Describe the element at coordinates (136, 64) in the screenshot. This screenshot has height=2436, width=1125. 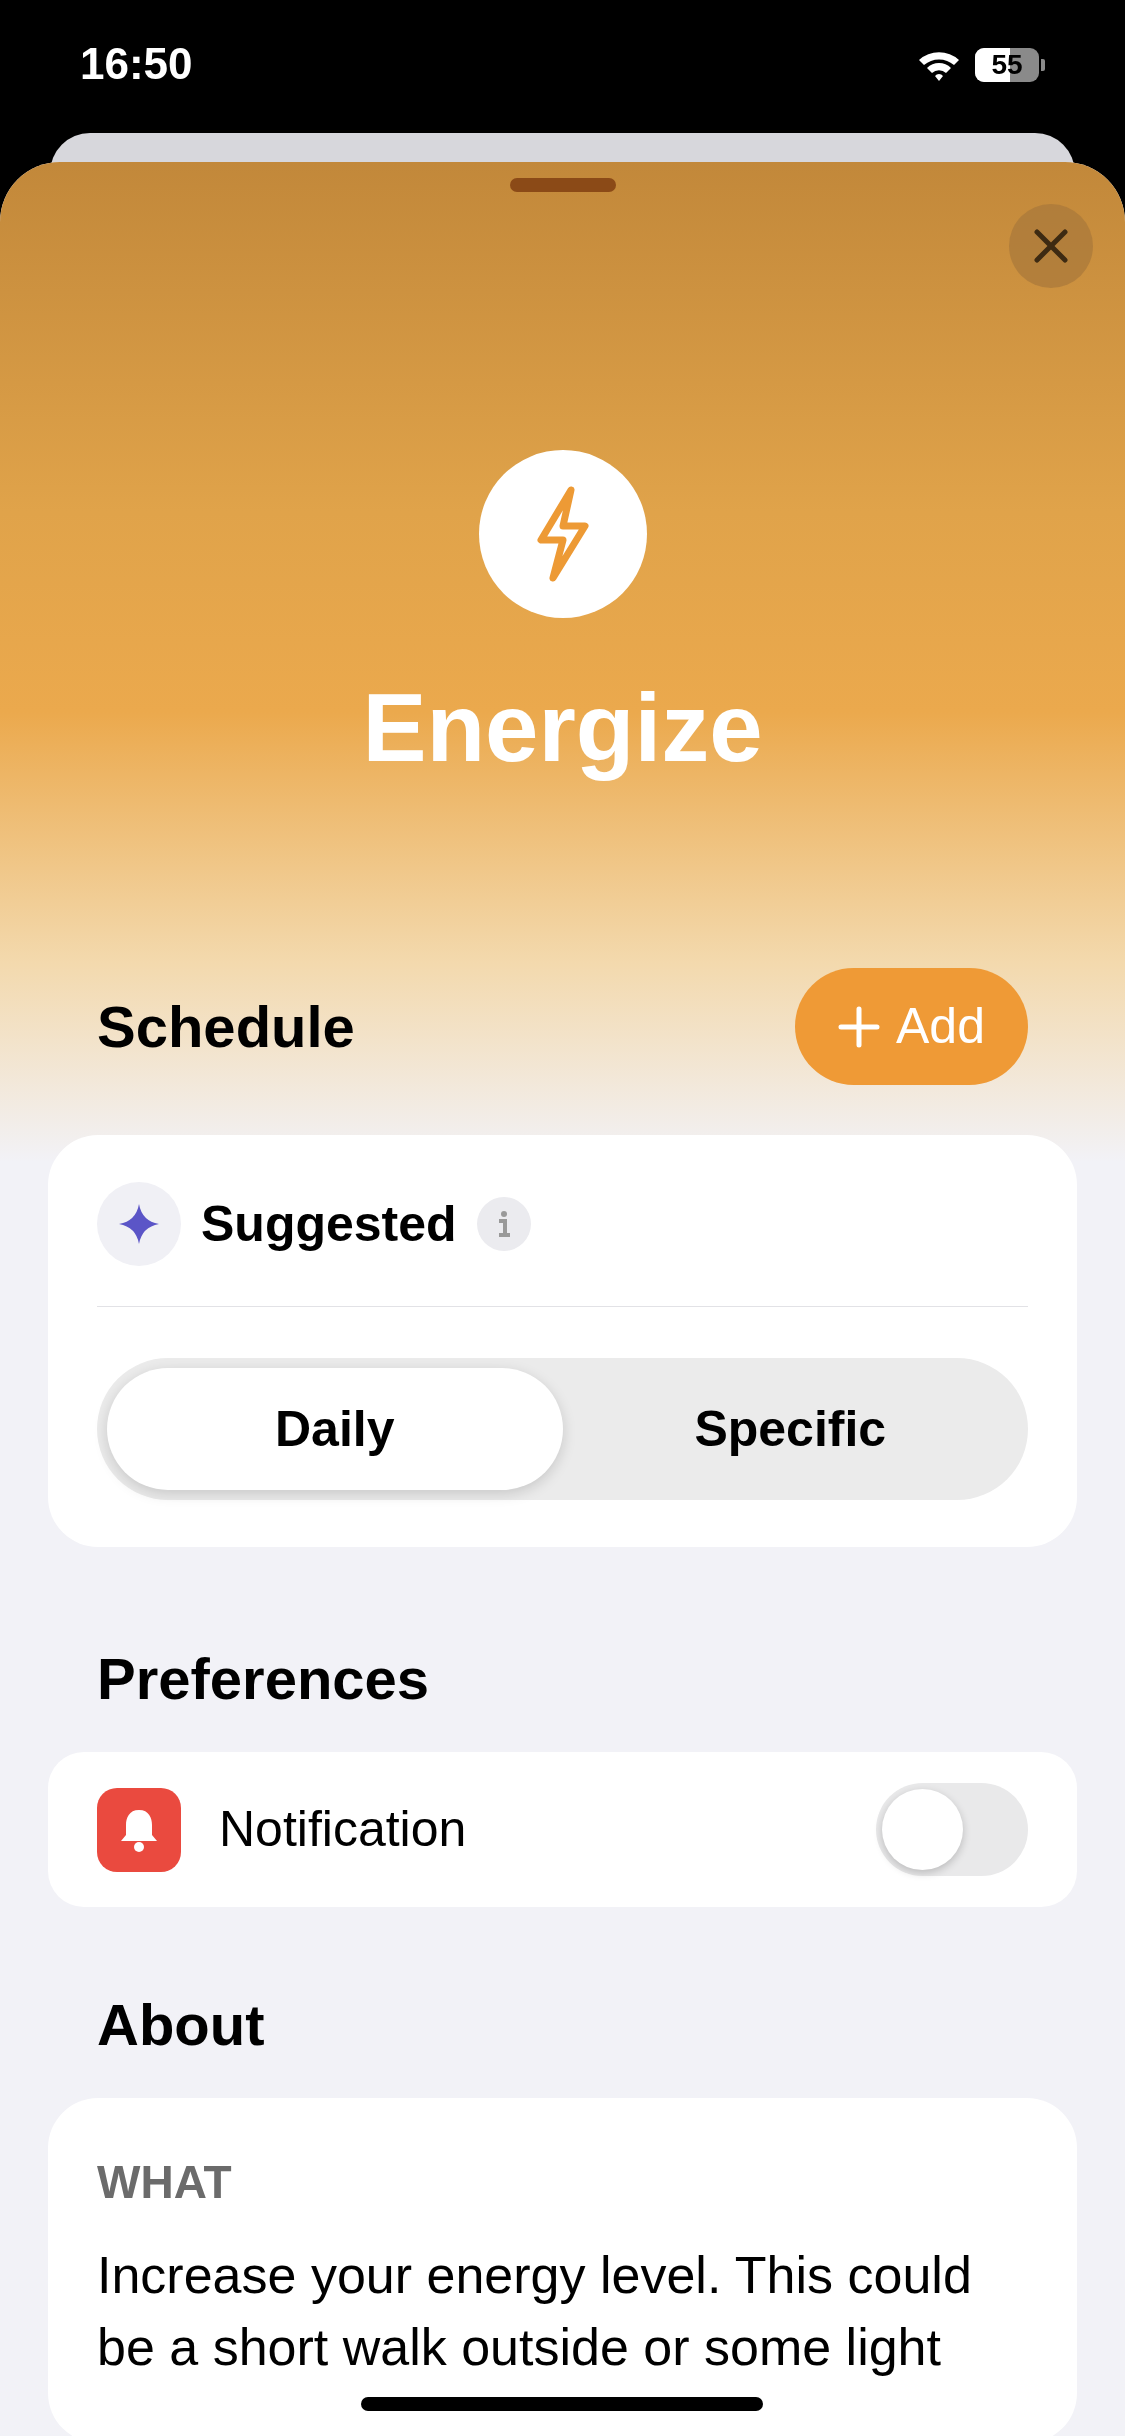
I see `status-time: 16:50` at that location.